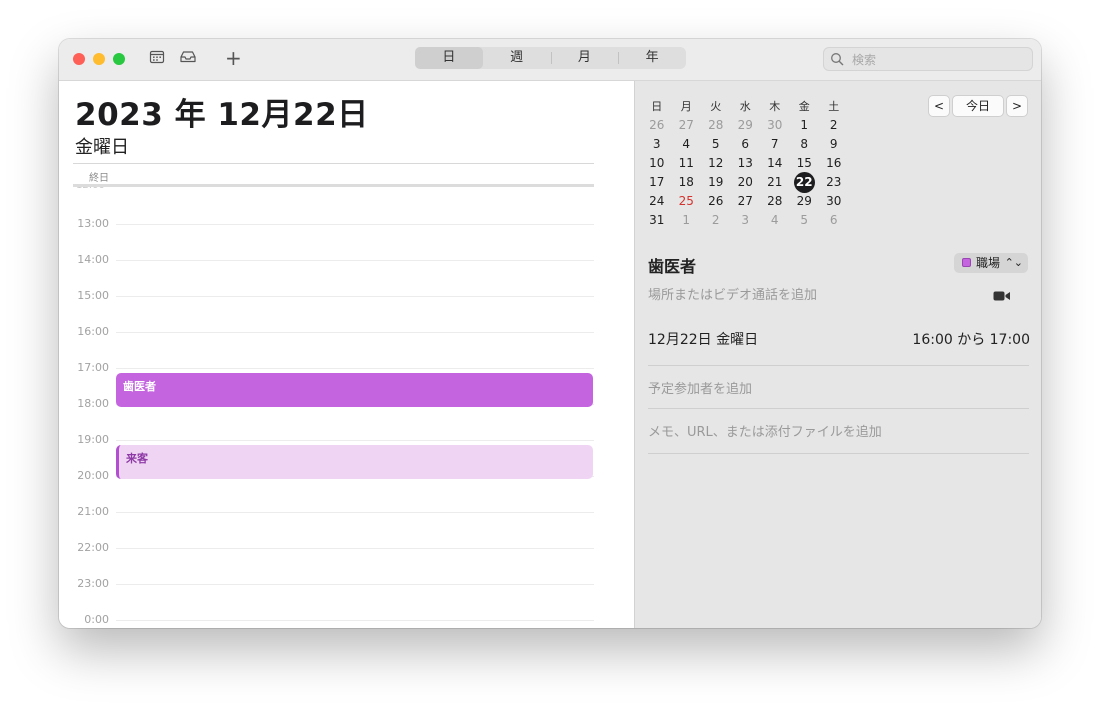  What do you see at coordinates (96, 619) in the screenshot?
I see `hour-label: 0:00` at bounding box center [96, 619].